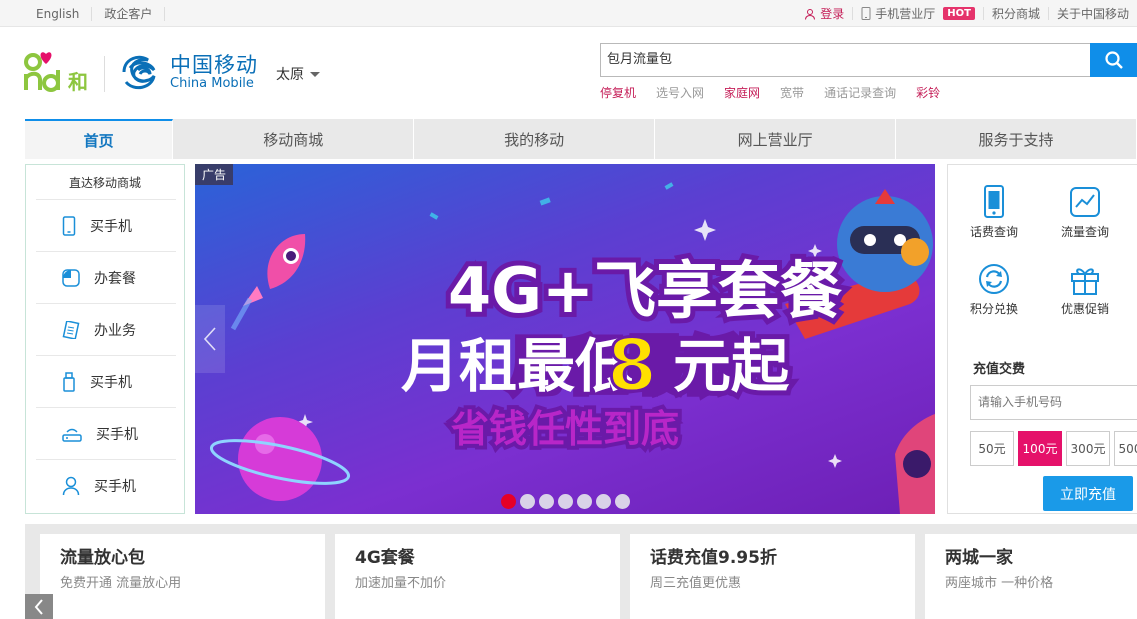 This screenshot has height=619, width=1137. What do you see at coordinates (918, 13) in the screenshot?
I see `mobile-hall-link: 手机营业厅 HOT` at bounding box center [918, 13].